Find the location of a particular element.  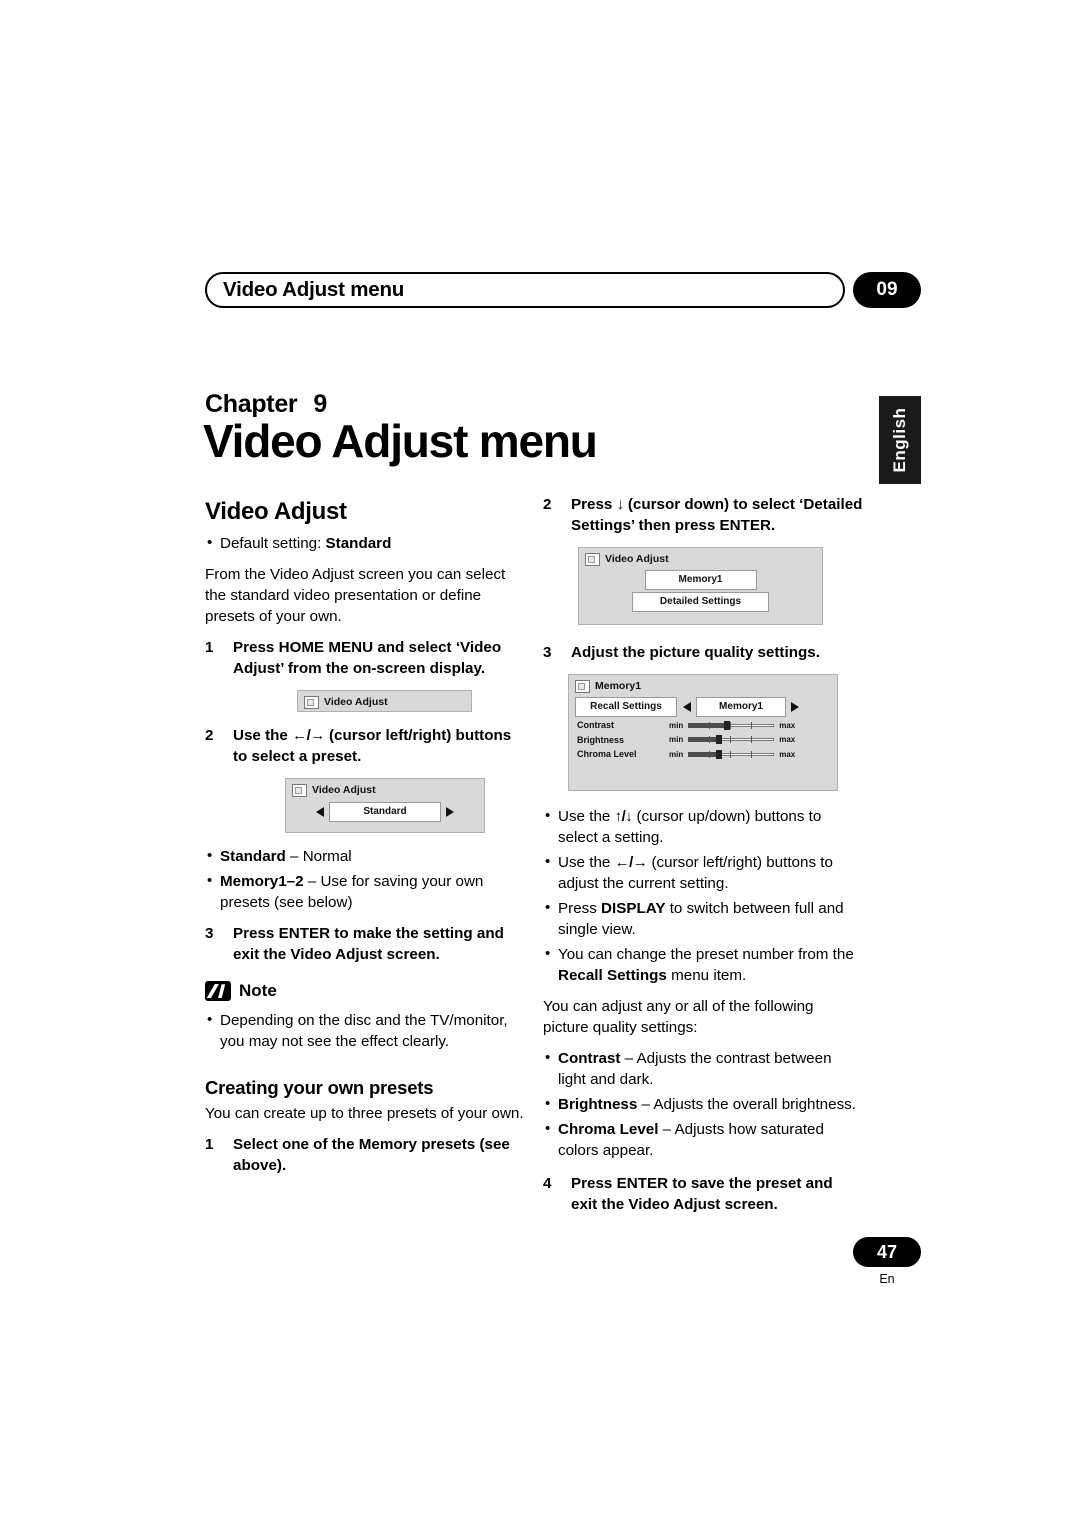

right-step-3-number: 3 is located at coordinates (547, 653).